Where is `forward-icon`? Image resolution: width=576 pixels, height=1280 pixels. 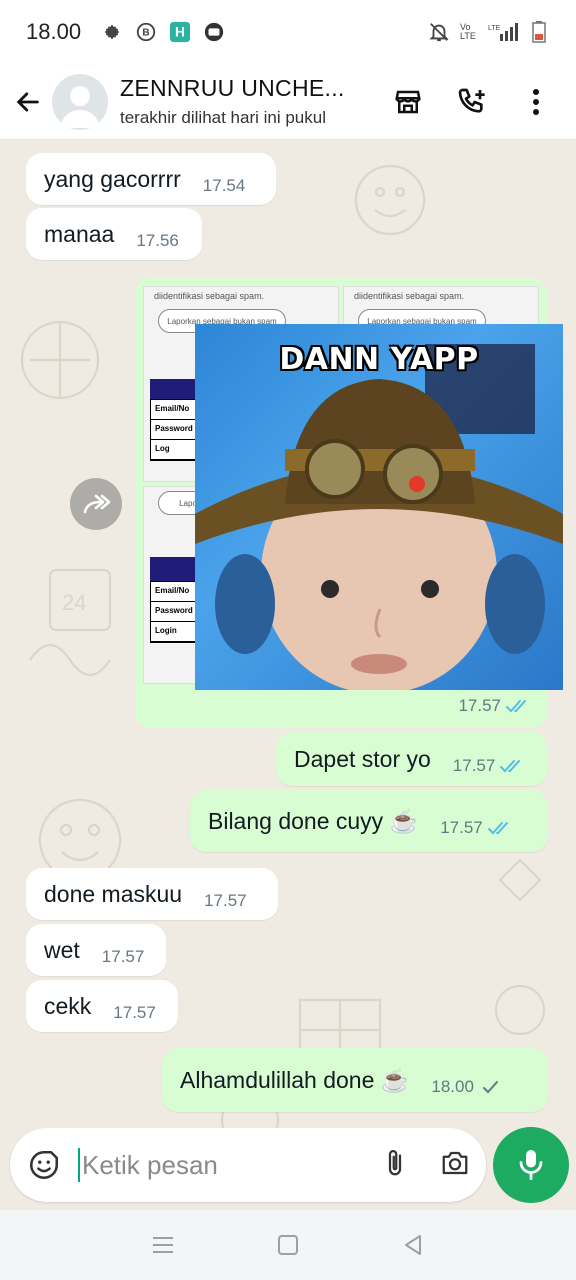
forward-icon is located at coordinates (96, 504).